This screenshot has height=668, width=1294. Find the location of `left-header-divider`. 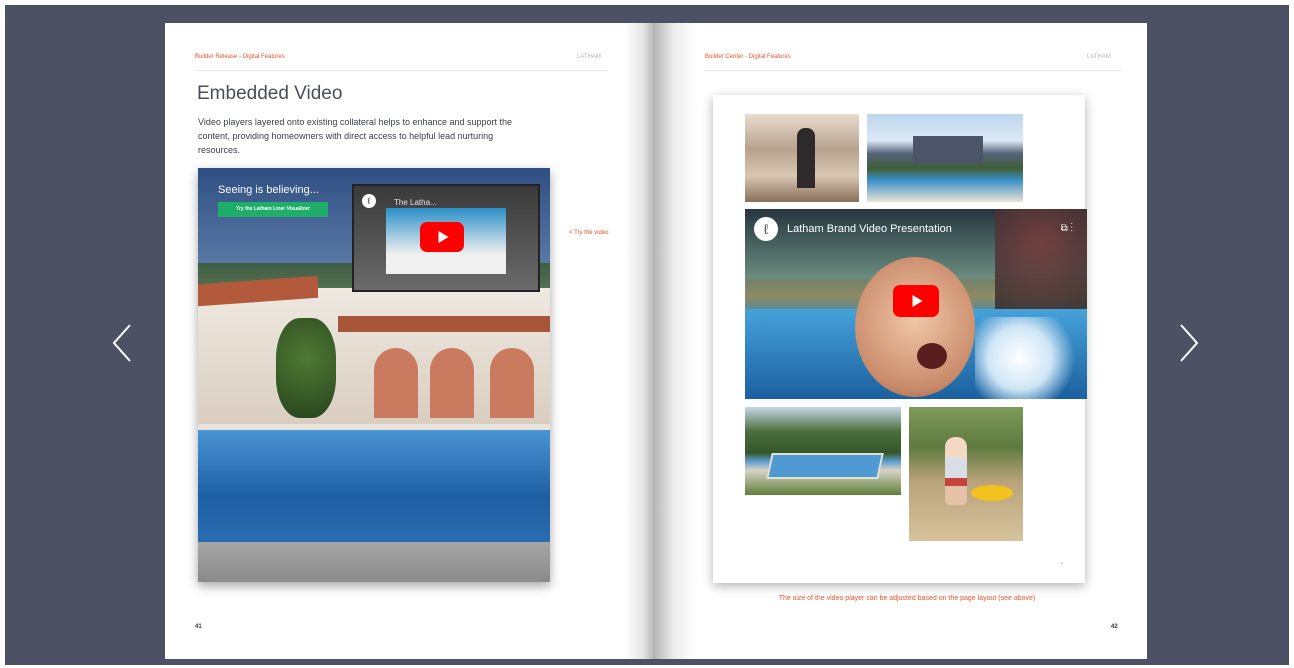

left-header-divider is located at coordinates (401, 70).